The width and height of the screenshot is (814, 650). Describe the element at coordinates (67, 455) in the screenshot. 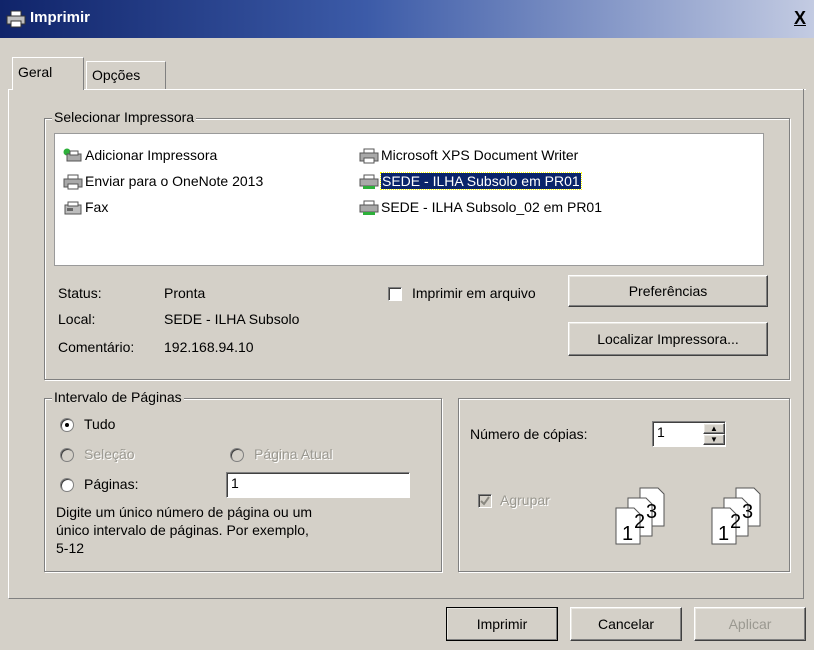

I see `radio-selection` at that location.